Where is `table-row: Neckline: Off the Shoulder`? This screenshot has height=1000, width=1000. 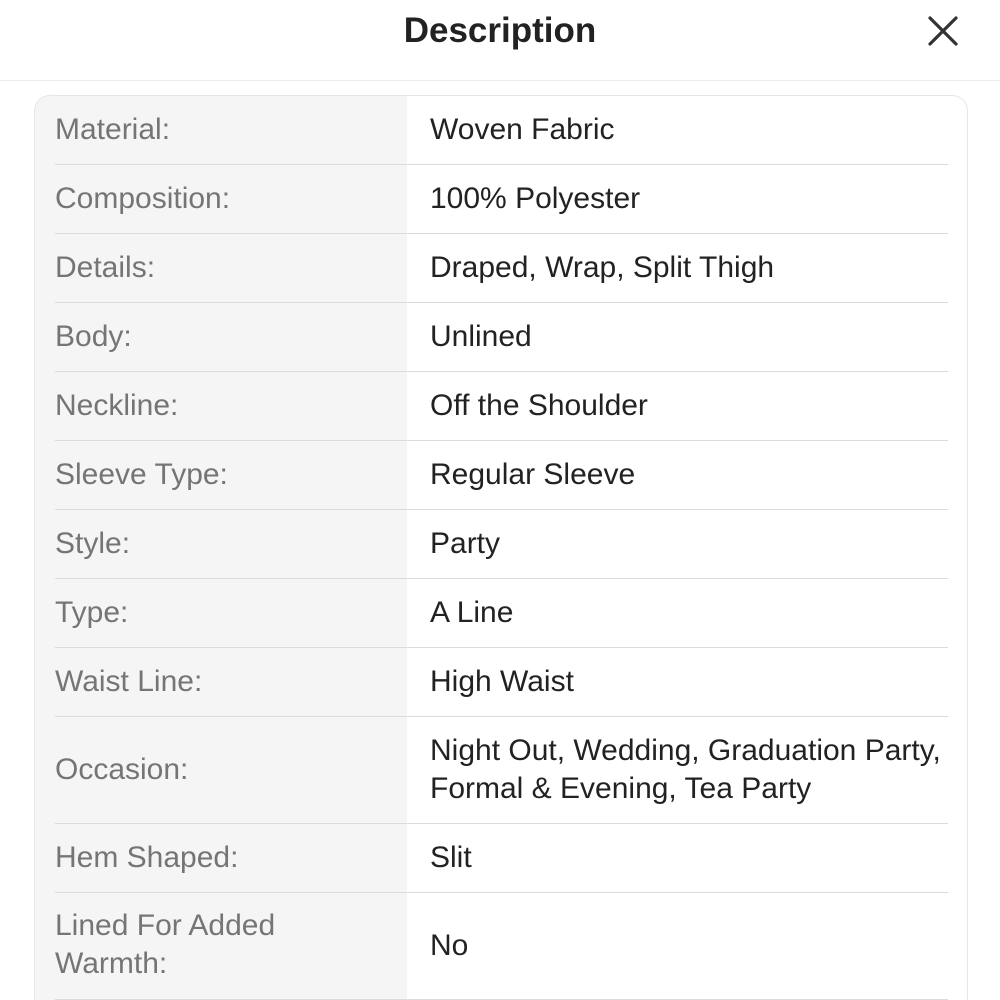
table-row: Neckline: Off the Shoulder is located at coordinates (501, 406).